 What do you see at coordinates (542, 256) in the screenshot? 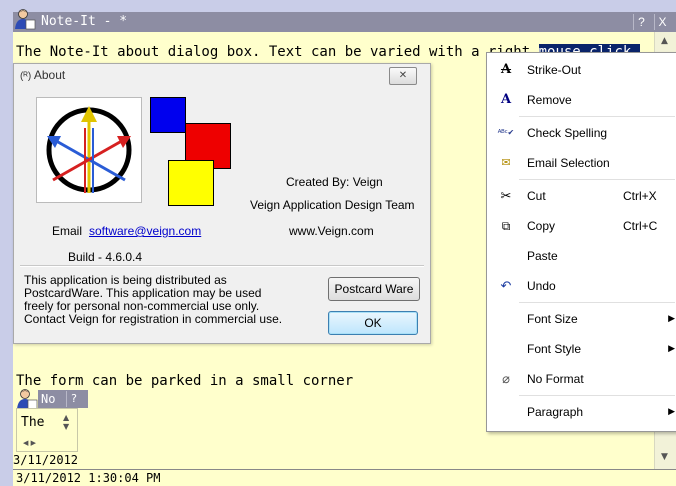
I see `menu-item-label: Paste` at bounding box center [542, 256].